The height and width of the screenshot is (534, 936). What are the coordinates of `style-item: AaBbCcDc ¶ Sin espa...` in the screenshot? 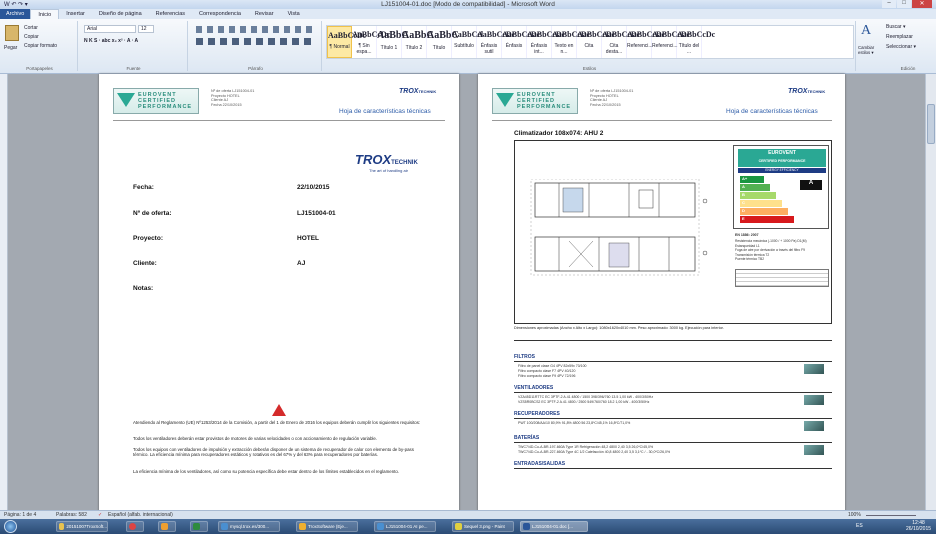 It's located at (371, 42).